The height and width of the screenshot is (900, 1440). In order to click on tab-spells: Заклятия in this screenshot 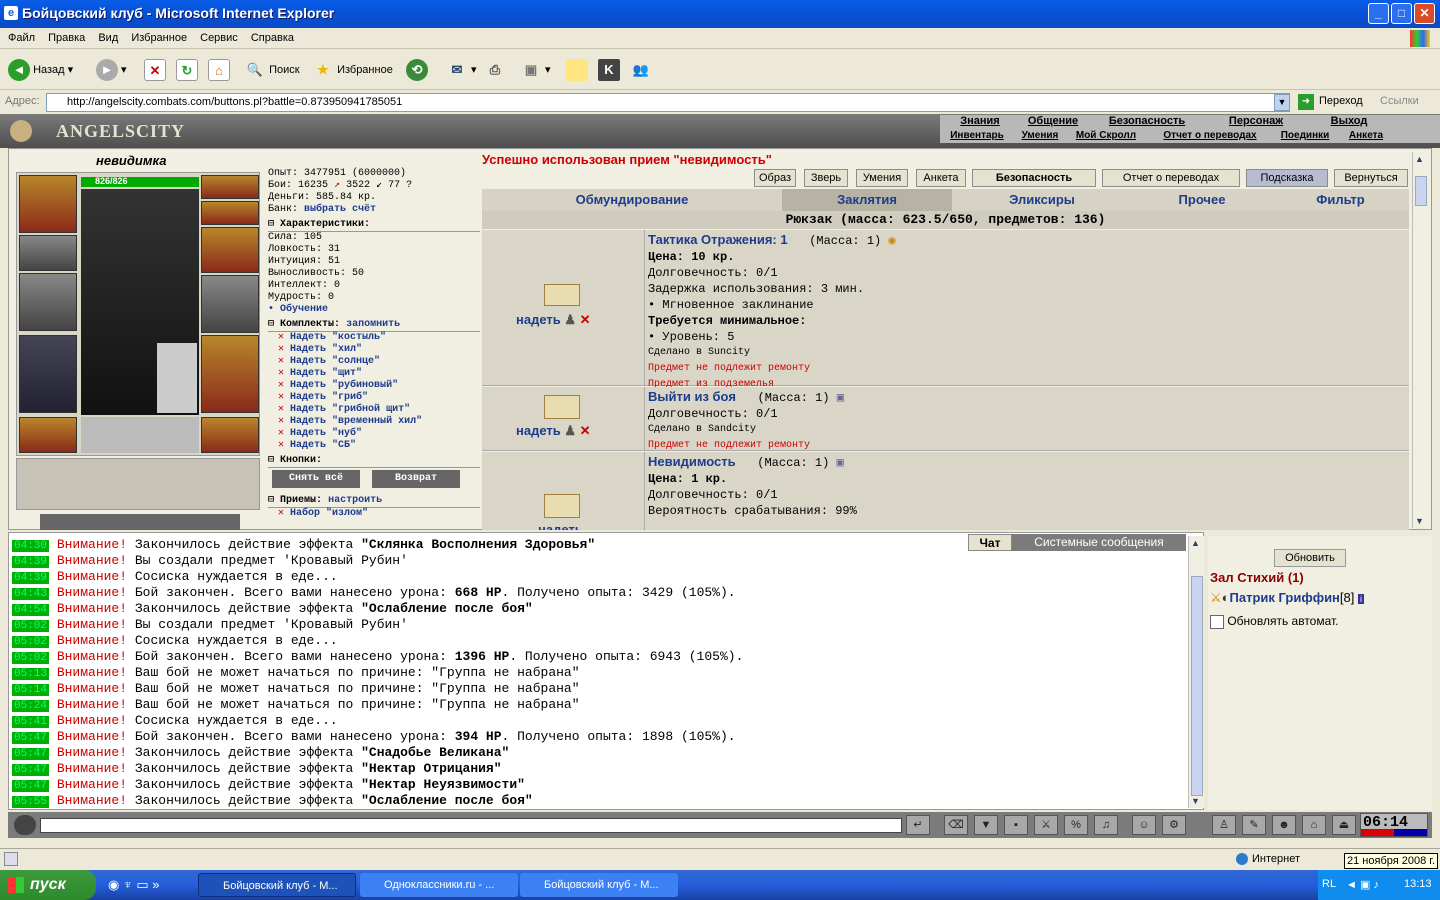, I will do `click(867, 200)`.